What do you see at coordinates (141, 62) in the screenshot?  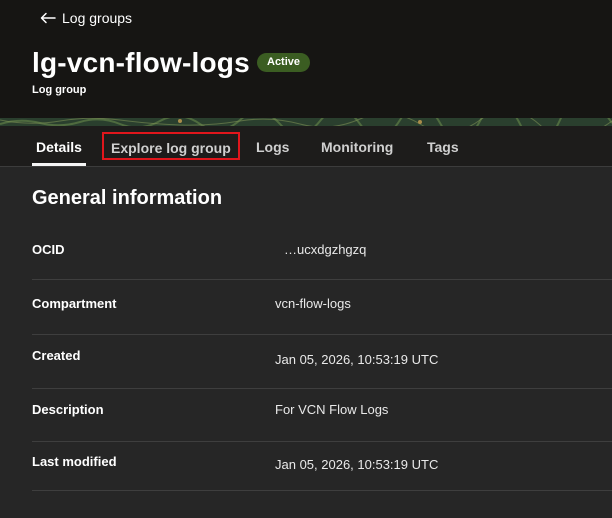 I see `page-title: lg-vcn-flow-logs` at bounding box center [141, 62].